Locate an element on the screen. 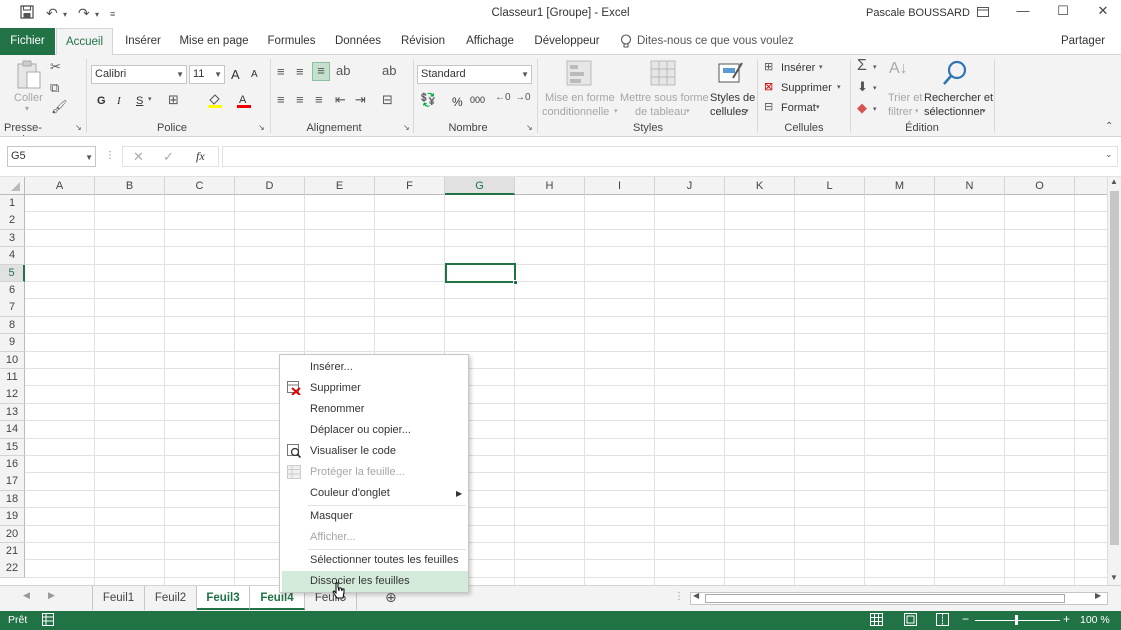  align-right-icon: ≡ is located at coordinates (319, 99).